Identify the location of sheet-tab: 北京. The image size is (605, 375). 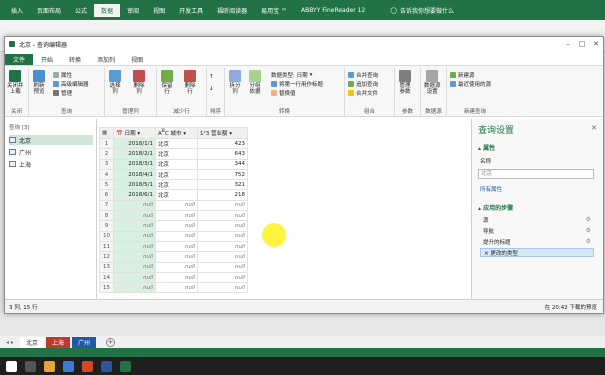
(31, 342).